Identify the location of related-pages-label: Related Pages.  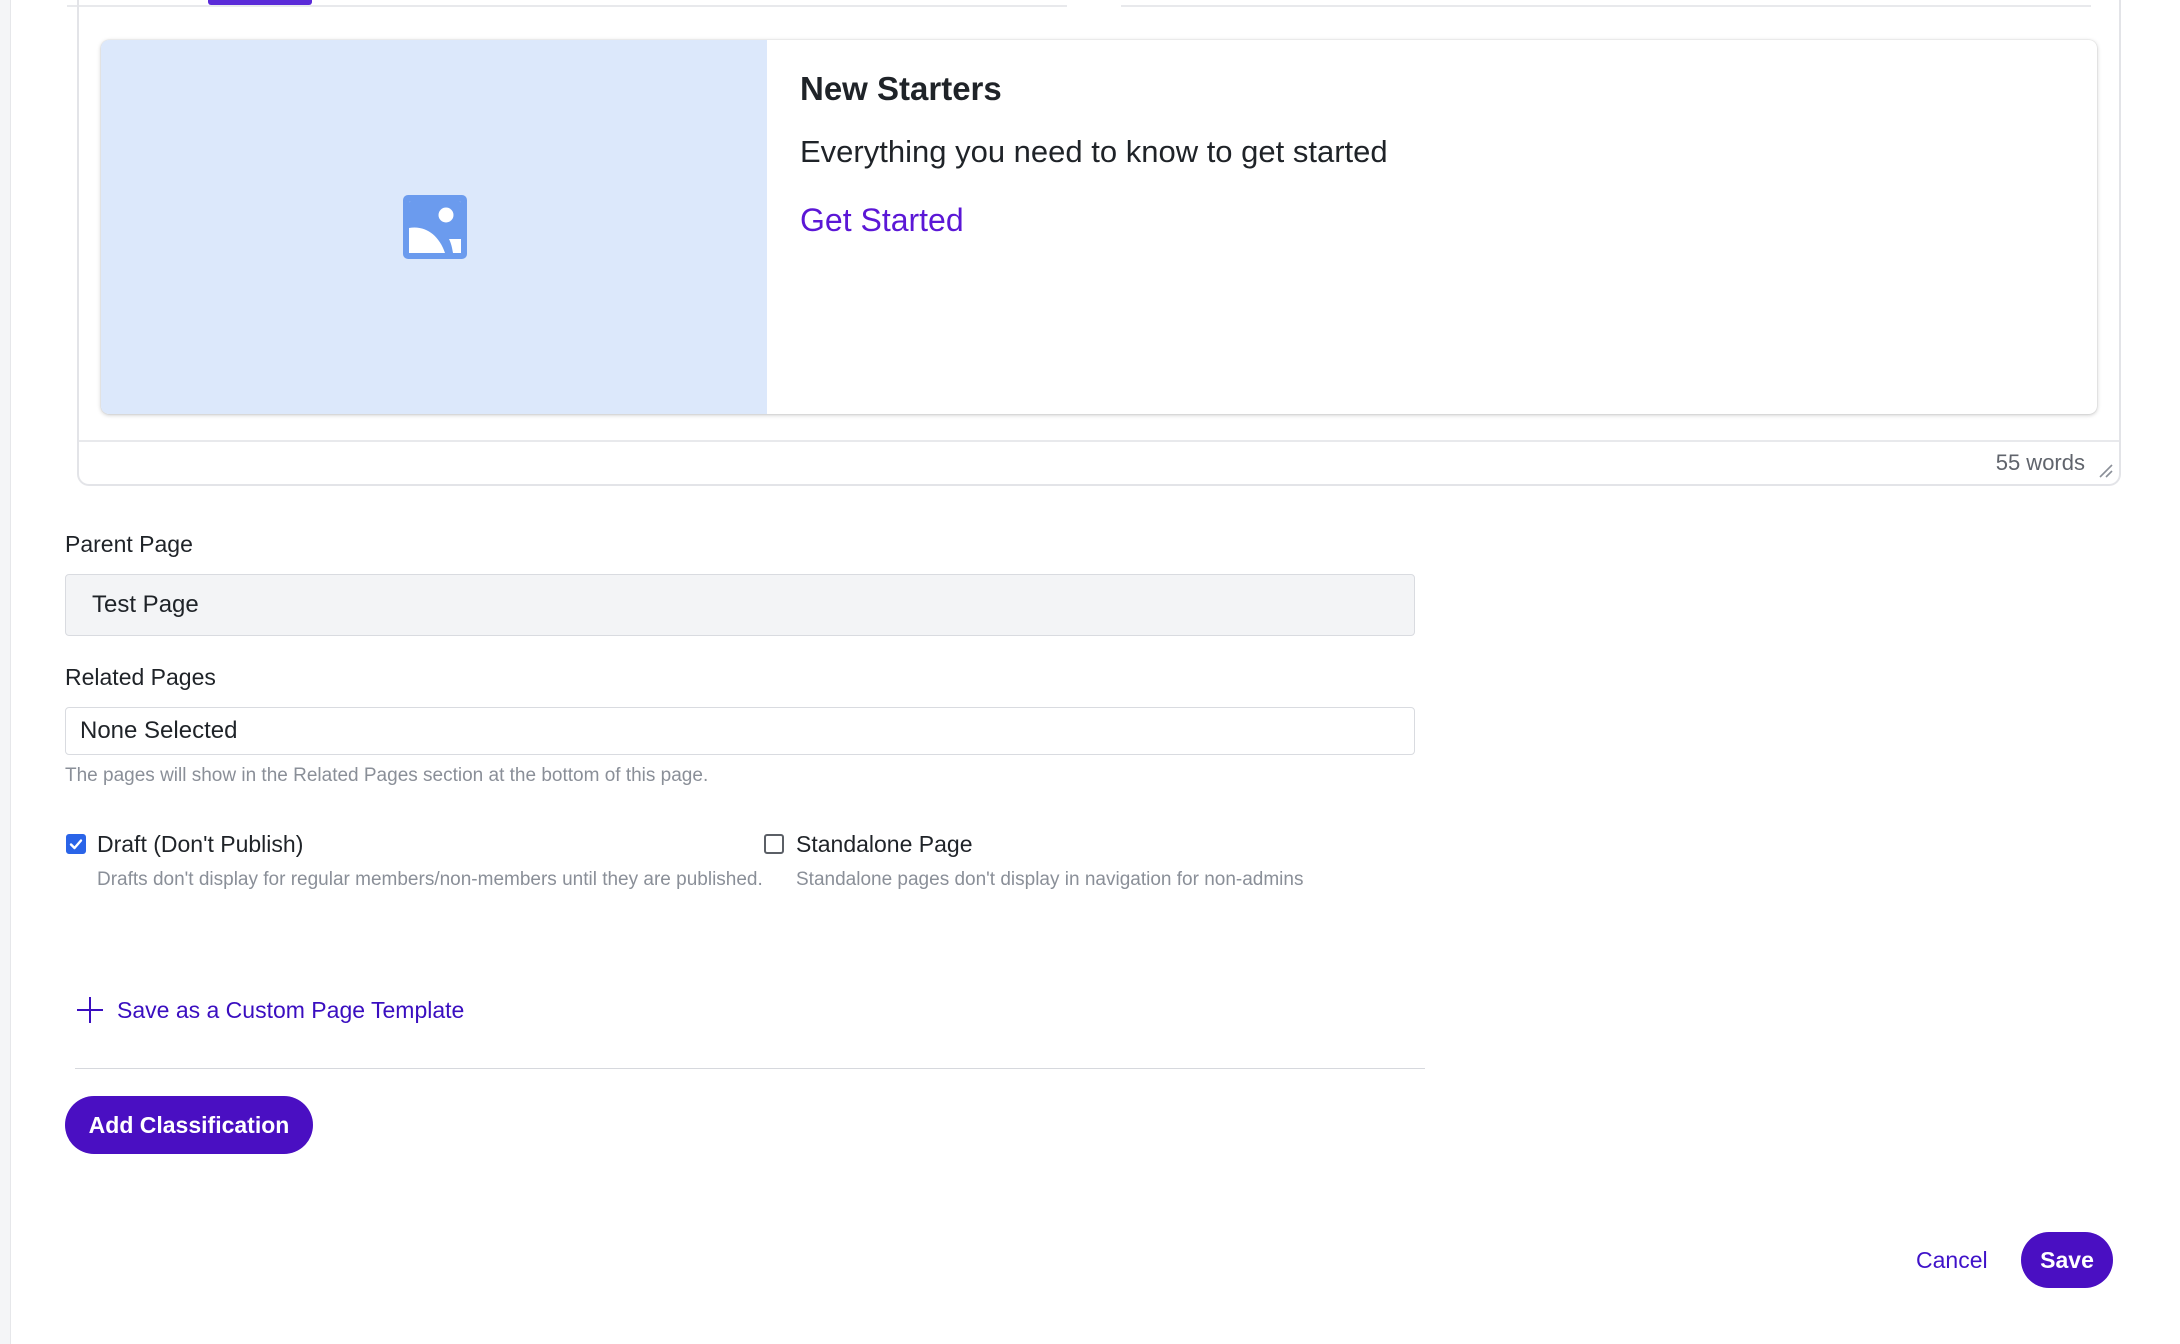
(140, 677).